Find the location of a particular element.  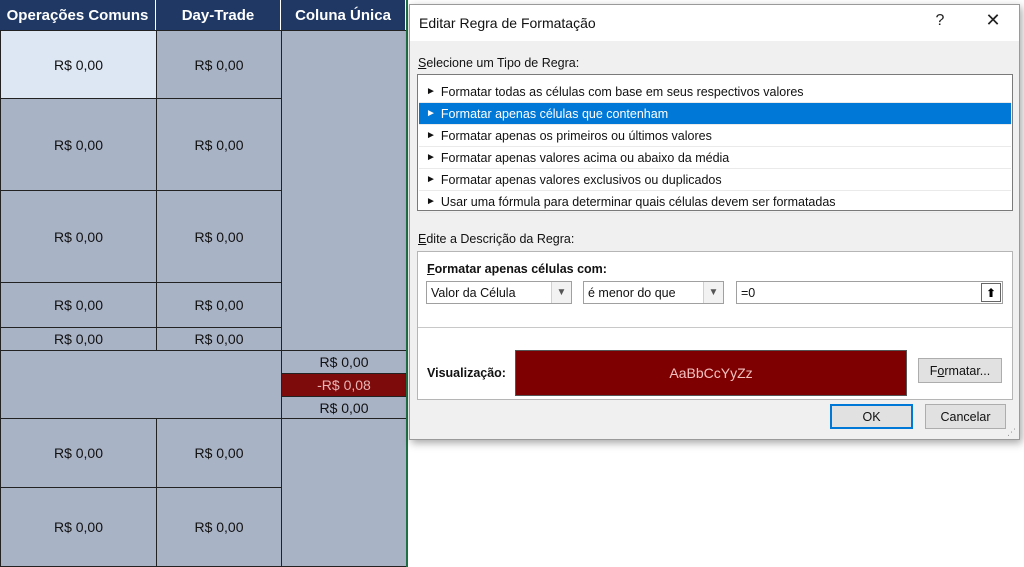

cell-r2c1: R$ 0,00 is located at coordinates (78, 144).